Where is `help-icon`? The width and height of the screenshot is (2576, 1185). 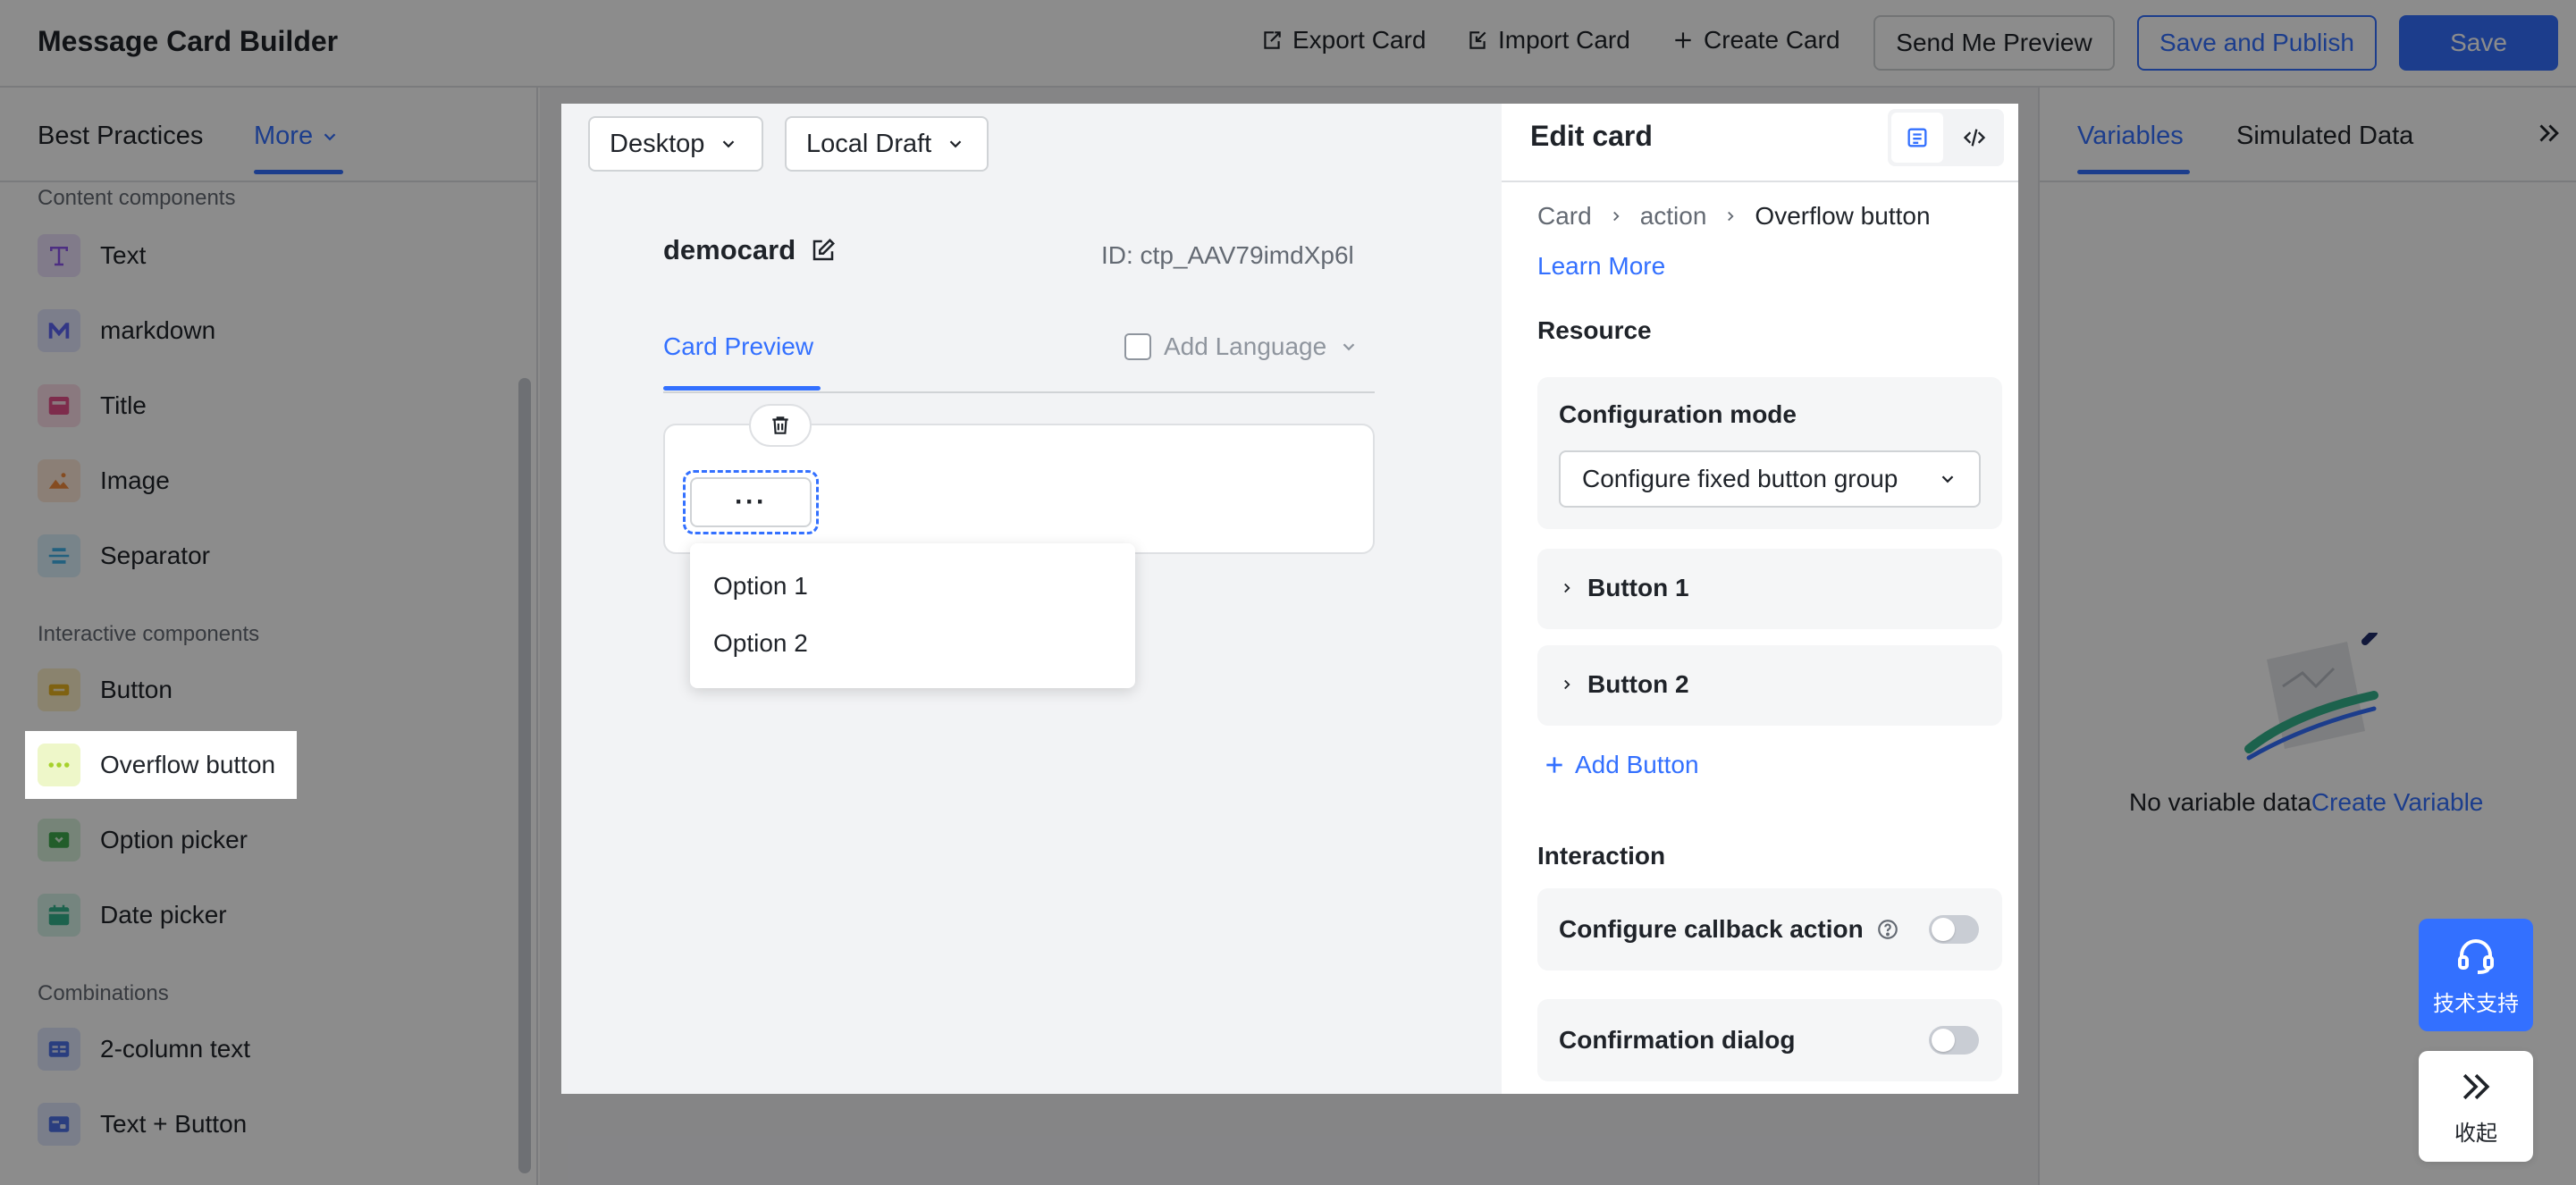 help-icon is located at coordinates (1888, 929).